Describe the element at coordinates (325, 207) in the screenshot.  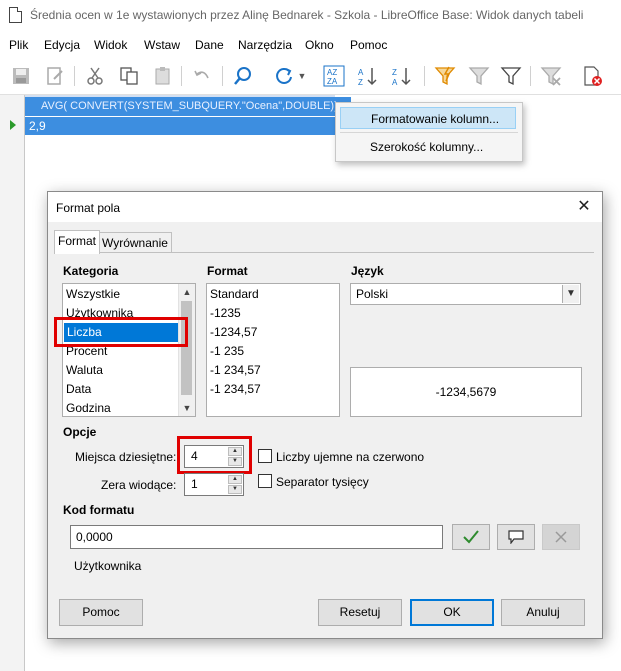
I see `dialog-title-bar: Format pola ✕` at that location.